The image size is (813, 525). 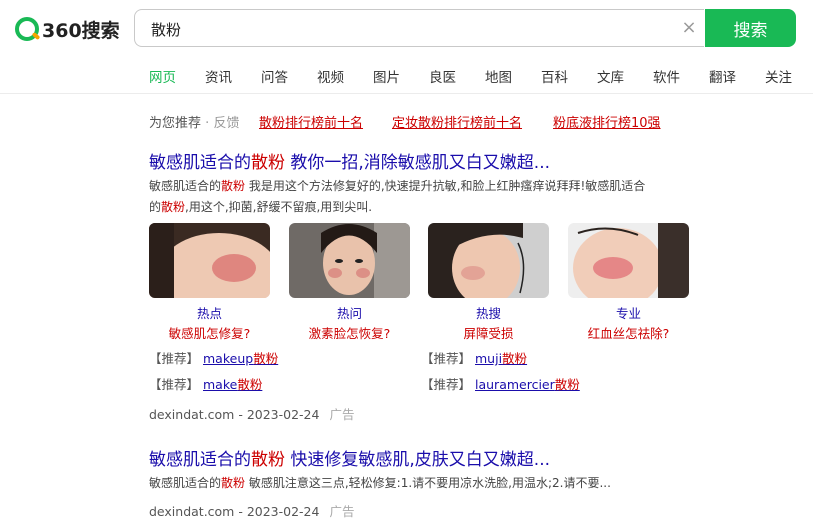 I want to click on tuijian-link: lauramercier散粉, so click(x=527, y=384).